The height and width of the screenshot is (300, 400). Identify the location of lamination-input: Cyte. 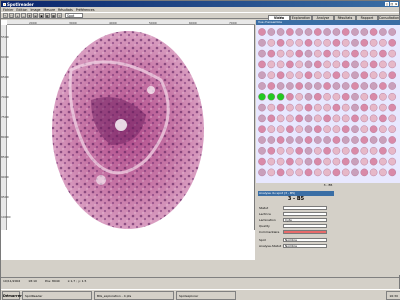
(305, 219).